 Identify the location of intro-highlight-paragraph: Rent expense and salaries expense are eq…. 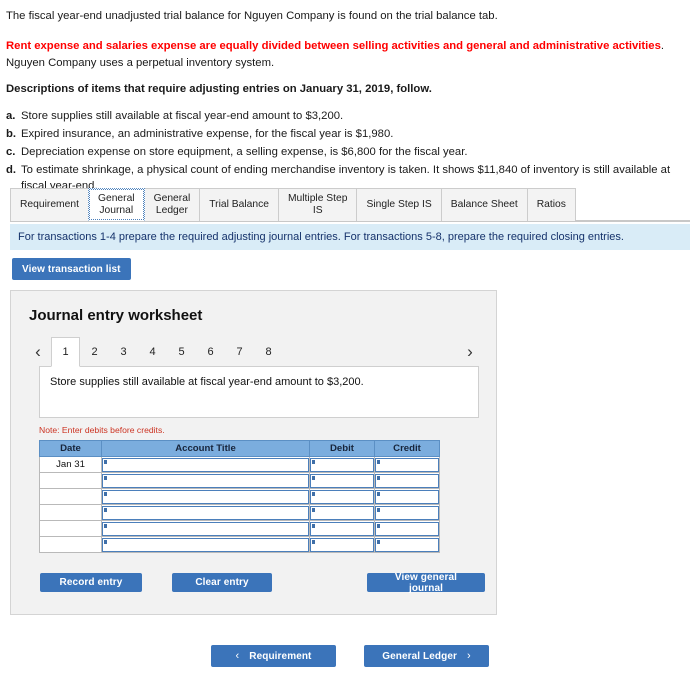
(350, 54).